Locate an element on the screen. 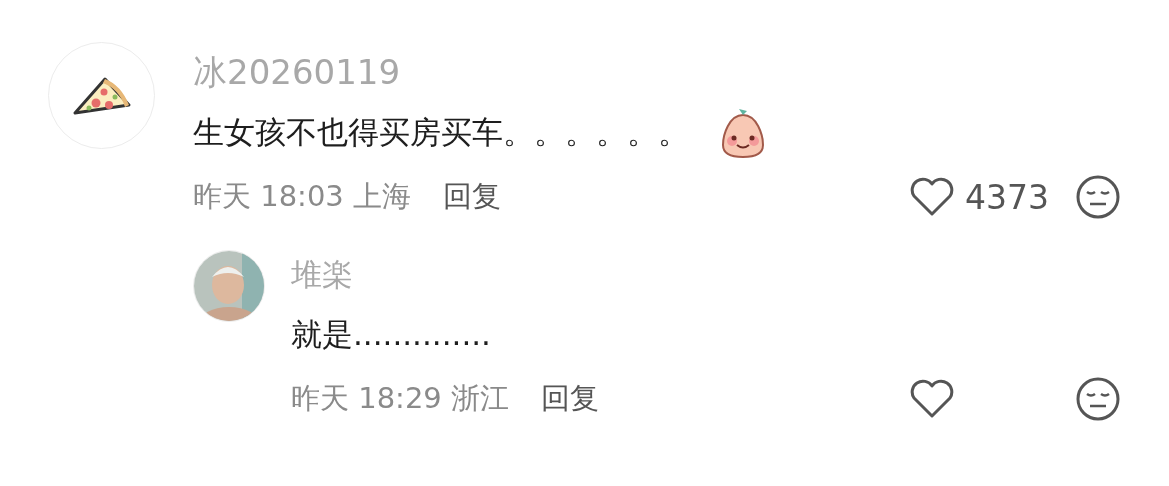 This screenshot has height=486, width=1169. comment-time-location: 昨天 18:03 上海 is located at coordinates (302, 196).